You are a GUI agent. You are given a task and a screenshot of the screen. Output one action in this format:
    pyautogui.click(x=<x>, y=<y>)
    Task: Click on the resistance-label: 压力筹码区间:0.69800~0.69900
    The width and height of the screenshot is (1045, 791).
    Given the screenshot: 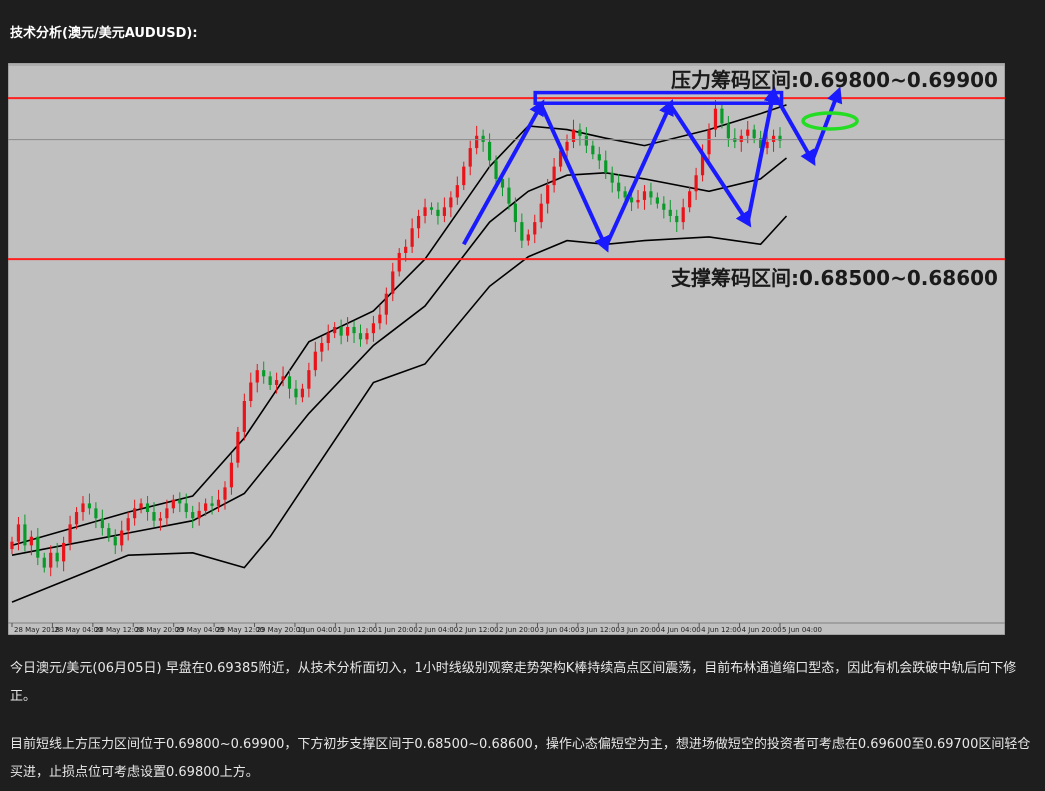 What is the action you would take?
    pyautogui.click(x=834, y=80)
    